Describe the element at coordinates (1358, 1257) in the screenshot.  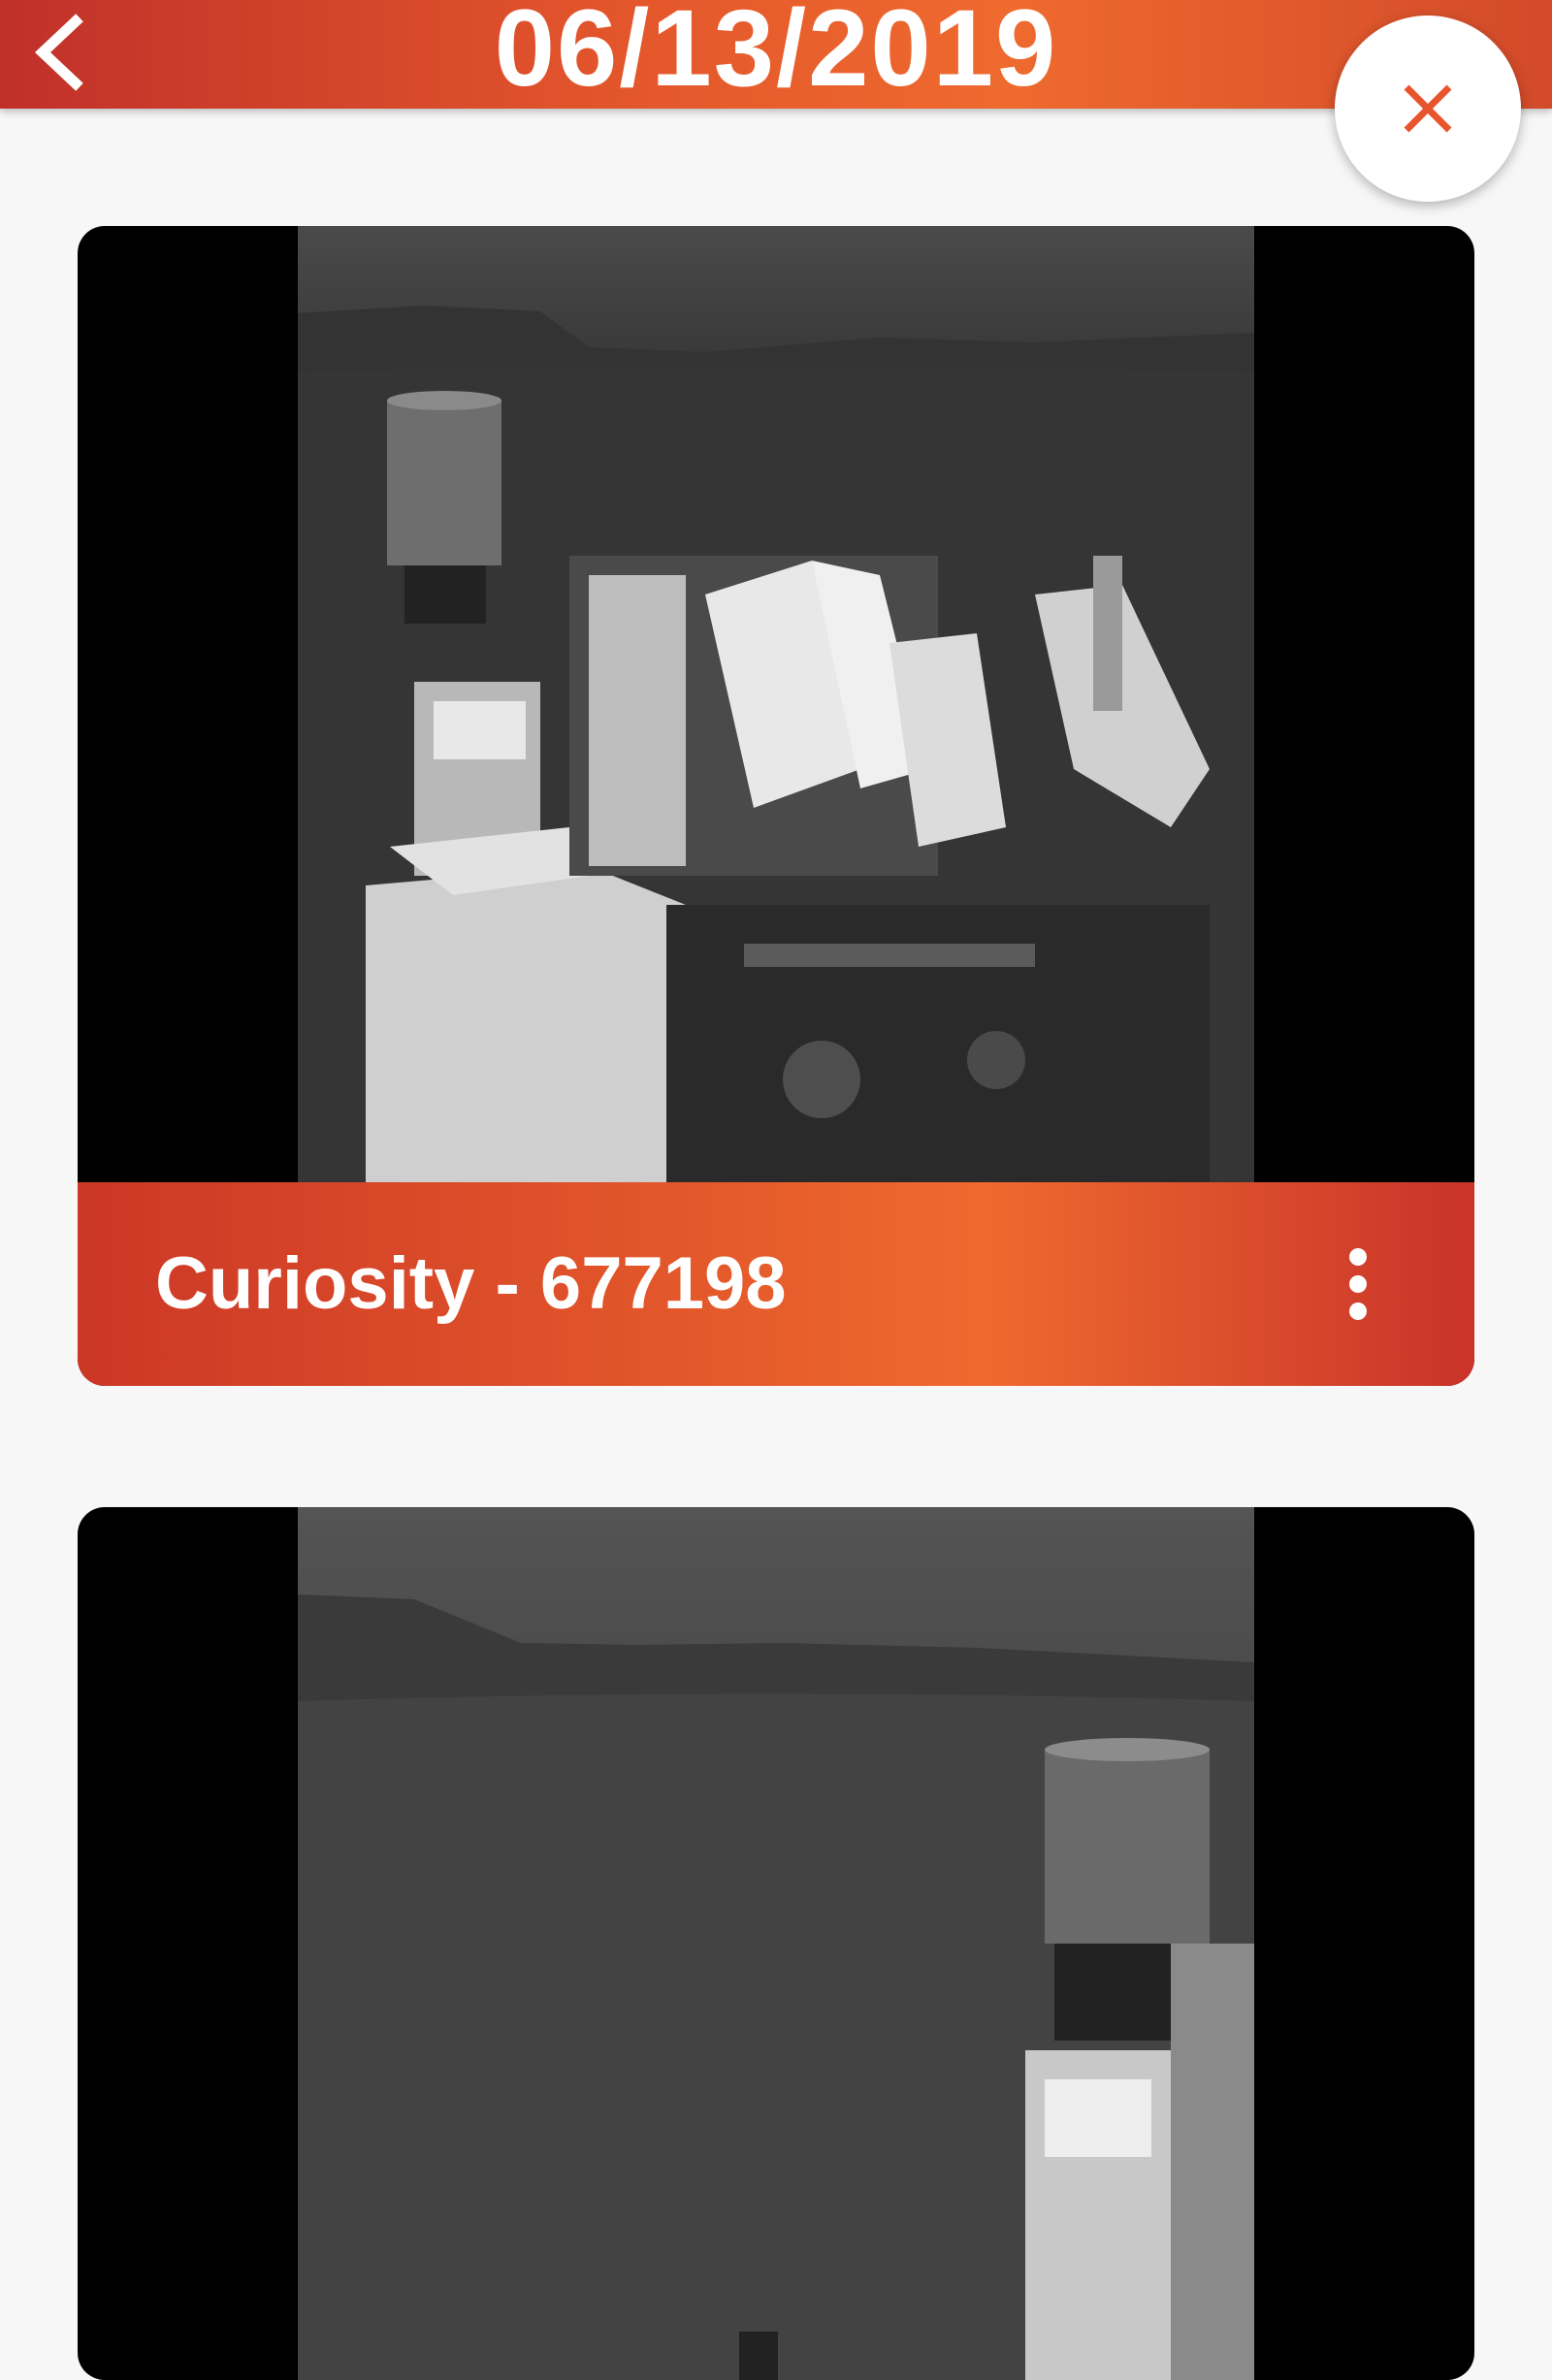
I see `more-vert-icon` at that location.